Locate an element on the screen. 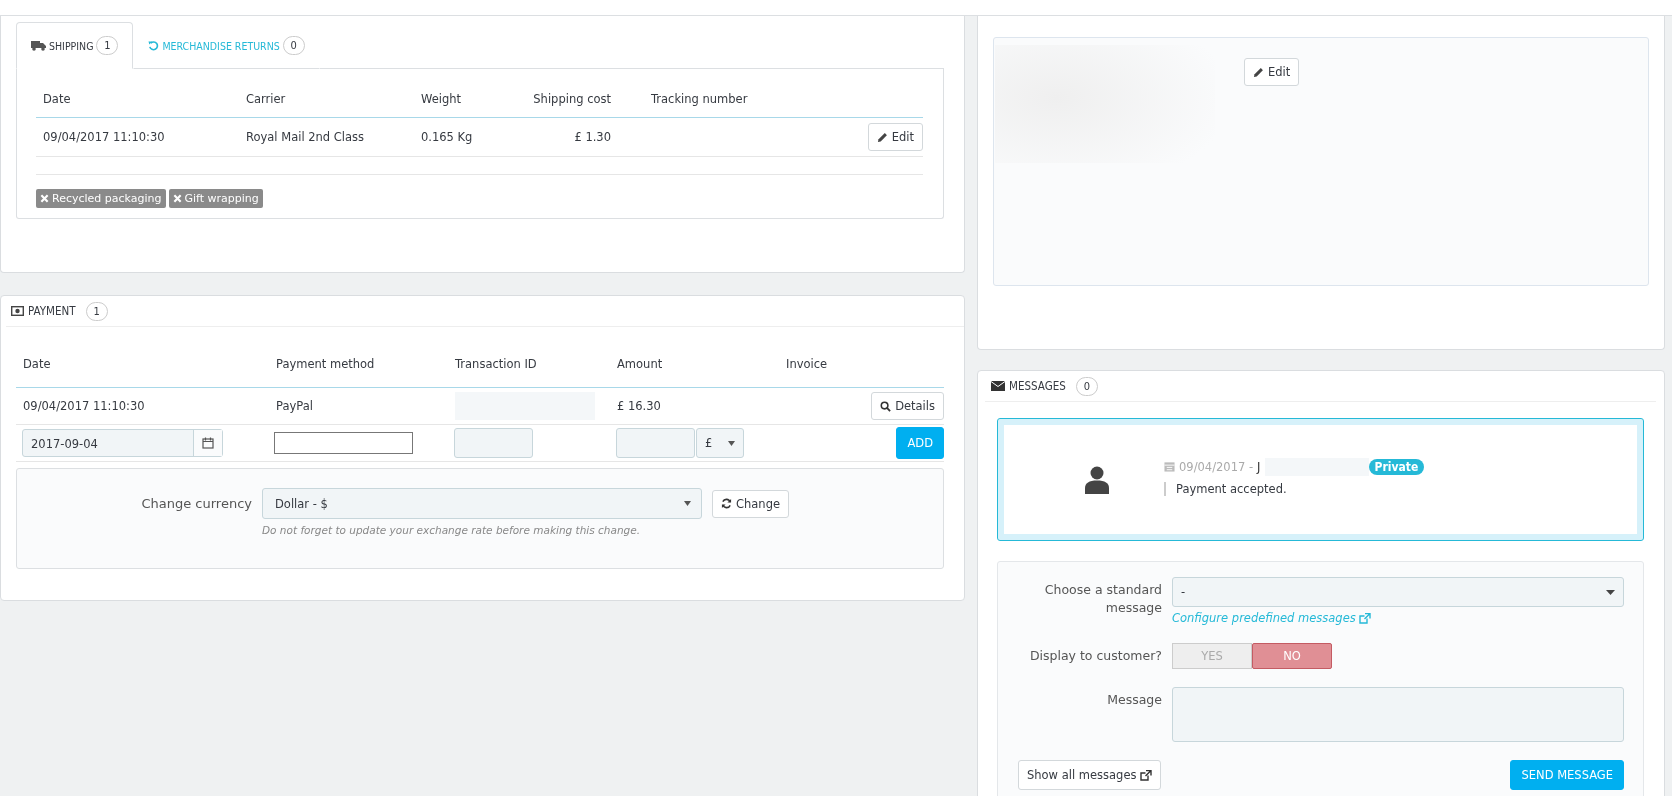  column-header: Invoice is located at coordinates (807, 364).